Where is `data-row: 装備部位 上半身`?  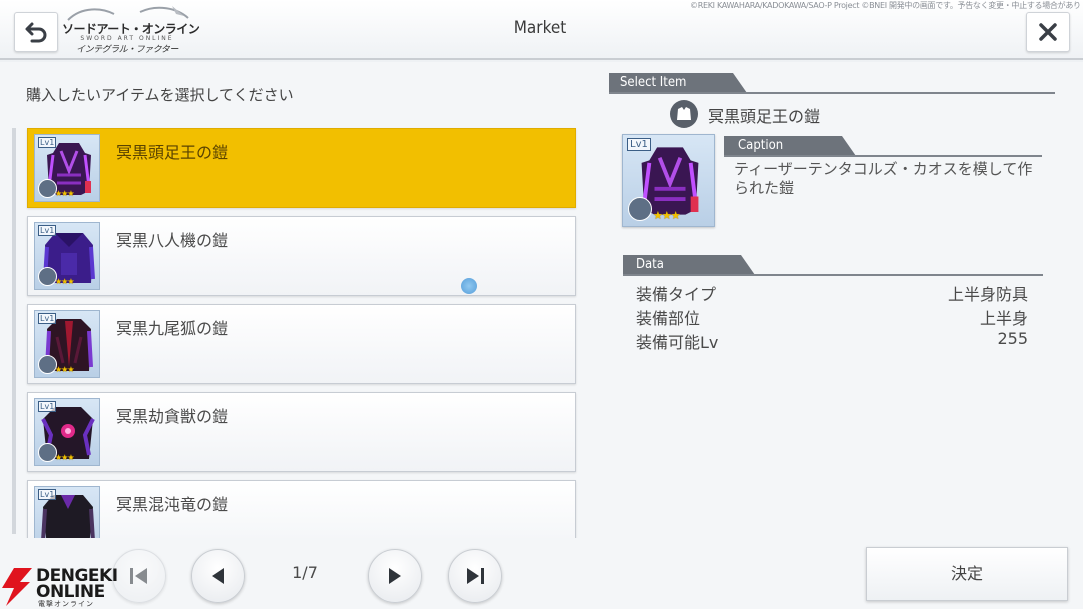 data-row: 装備部位 上半身 is located at coordinates (832, 316).